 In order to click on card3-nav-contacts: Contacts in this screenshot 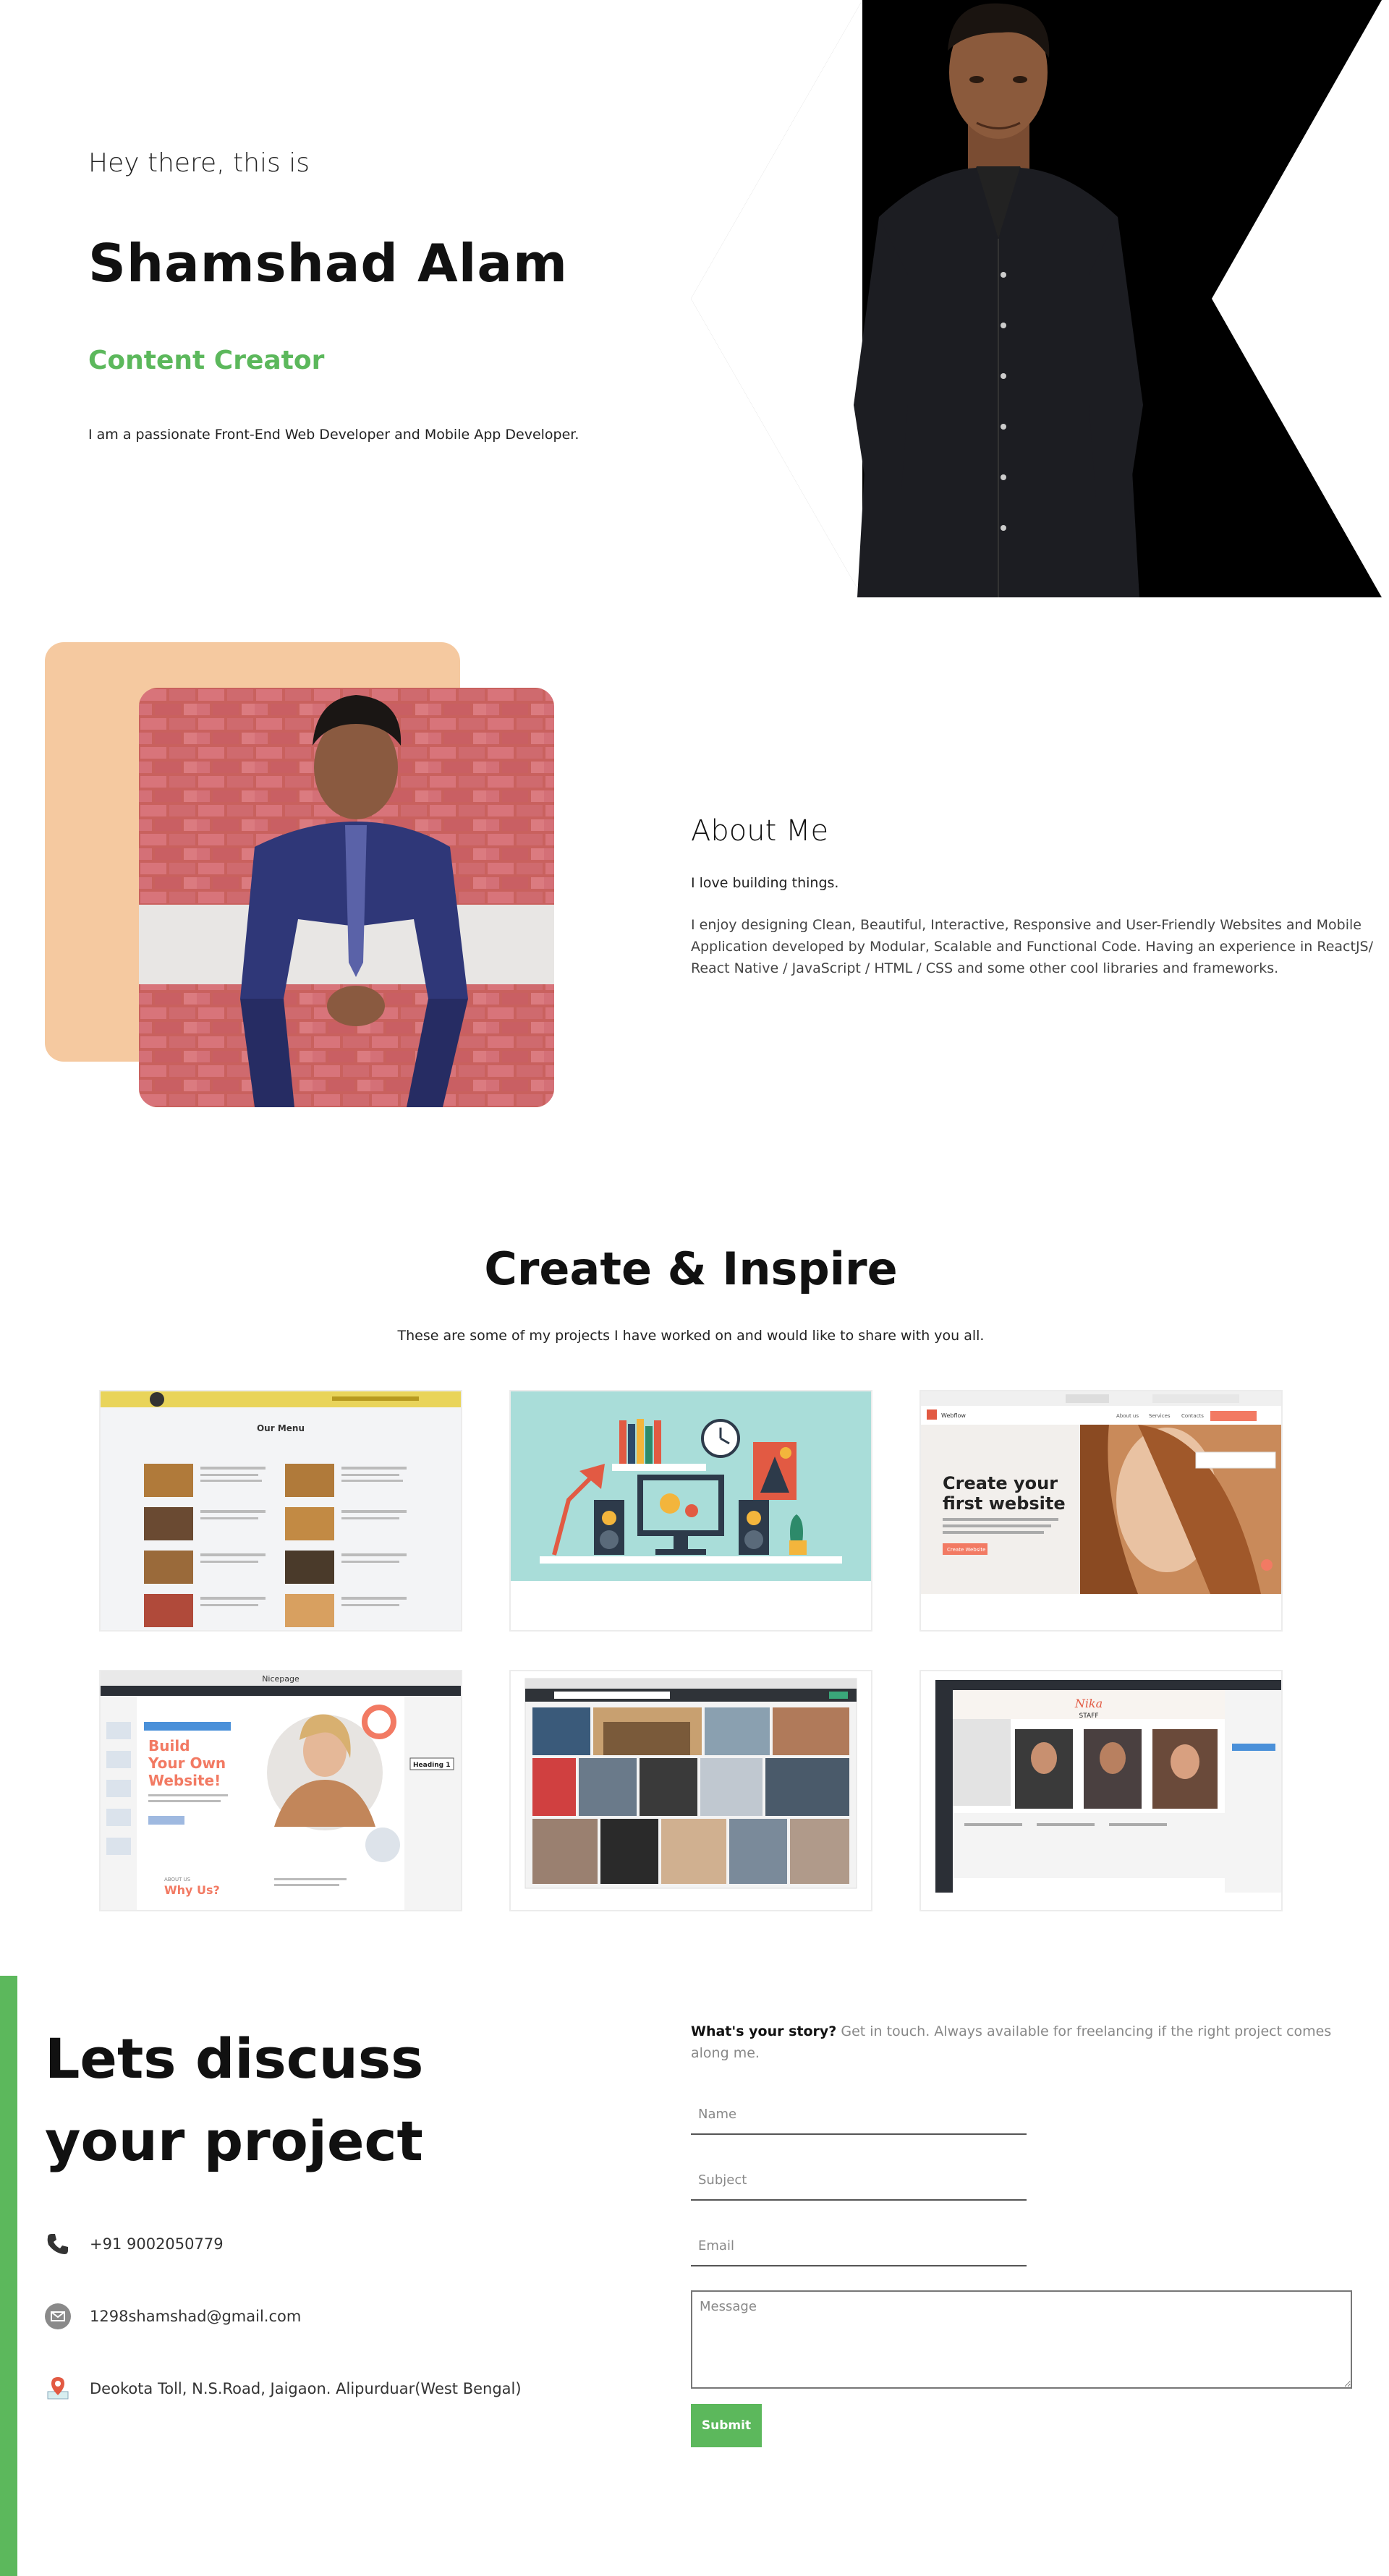, I will do `click(1192, 1416)`.